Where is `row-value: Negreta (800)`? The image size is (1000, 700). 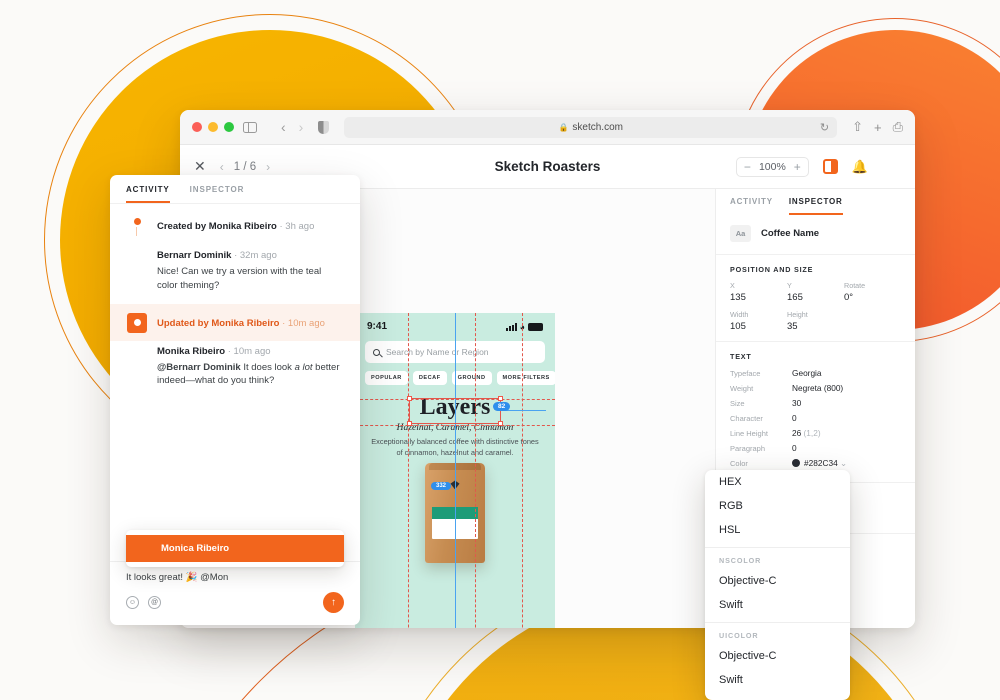
row-value: Negreta (800) is located at coordinates (818, 388).